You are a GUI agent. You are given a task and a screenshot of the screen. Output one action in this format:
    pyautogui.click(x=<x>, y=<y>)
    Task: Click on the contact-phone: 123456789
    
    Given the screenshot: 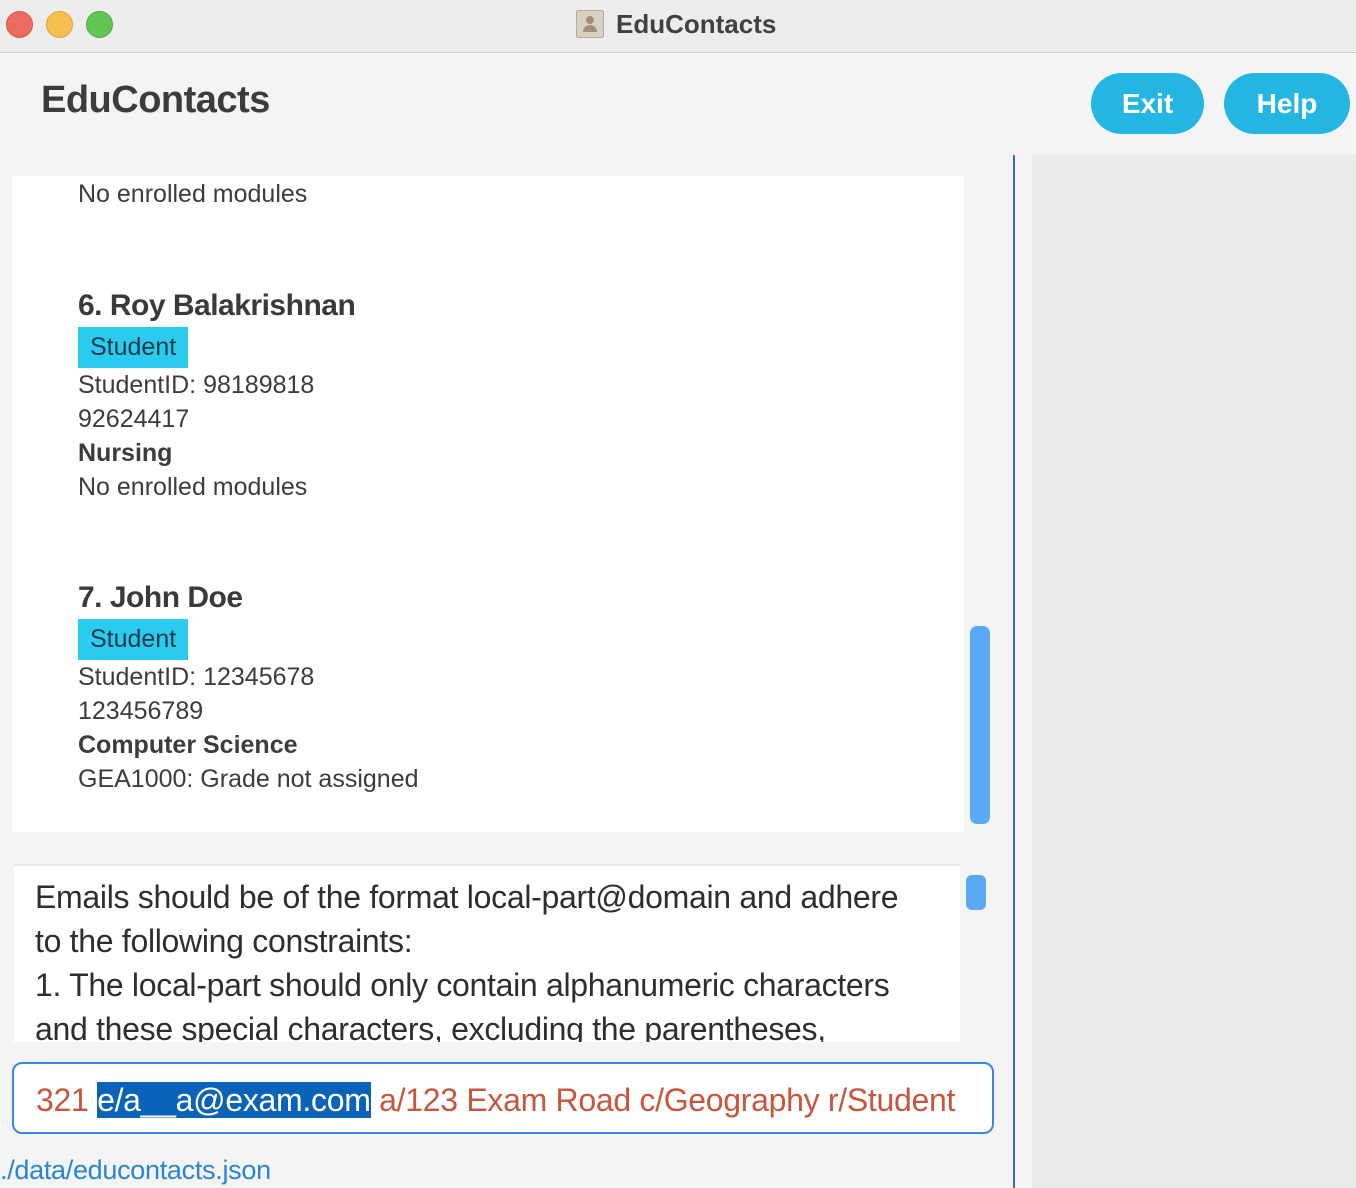 What is the action you would take?
    pyautogui.click(x=141, y=711)
    